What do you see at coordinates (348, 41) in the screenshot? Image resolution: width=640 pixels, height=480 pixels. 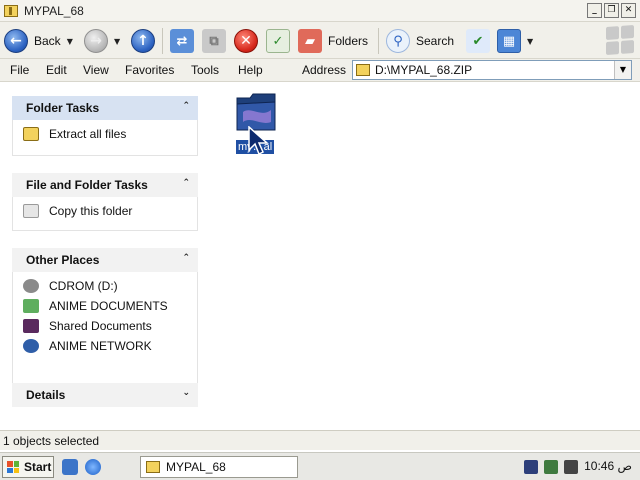 I see `folders-label: Folders` at bounding box center [348, 41].